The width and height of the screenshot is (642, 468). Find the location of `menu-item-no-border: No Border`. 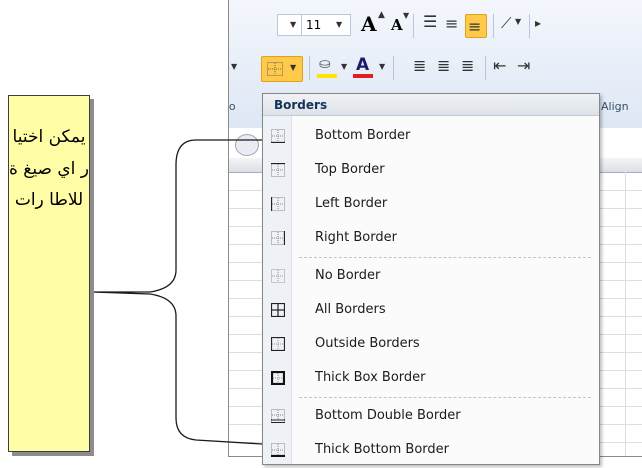

menu-item-no-border: No Border is located at coordinates (431, 277).